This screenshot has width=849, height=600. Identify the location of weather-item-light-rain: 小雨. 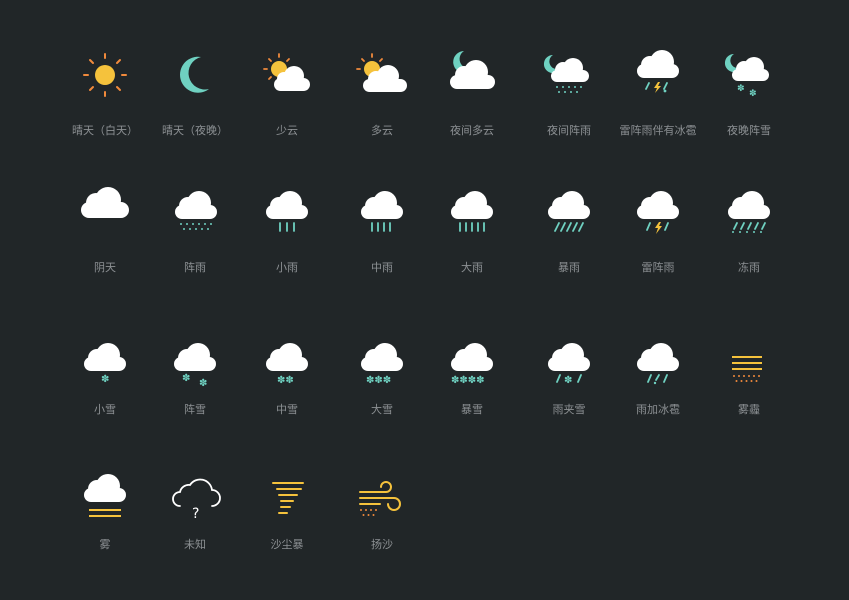
(287, 240).